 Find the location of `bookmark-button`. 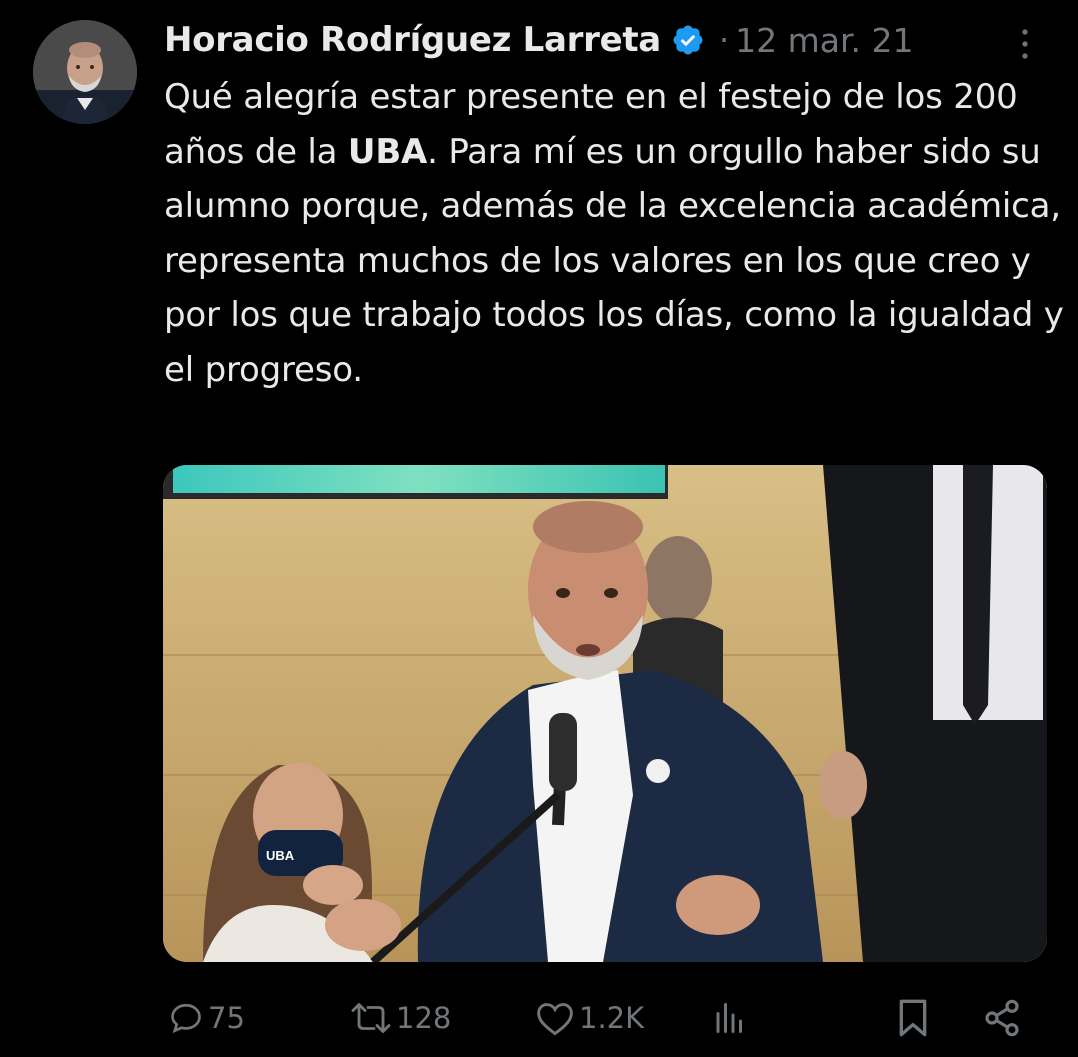

bookmark-button is located at coordinates (913, 1018).